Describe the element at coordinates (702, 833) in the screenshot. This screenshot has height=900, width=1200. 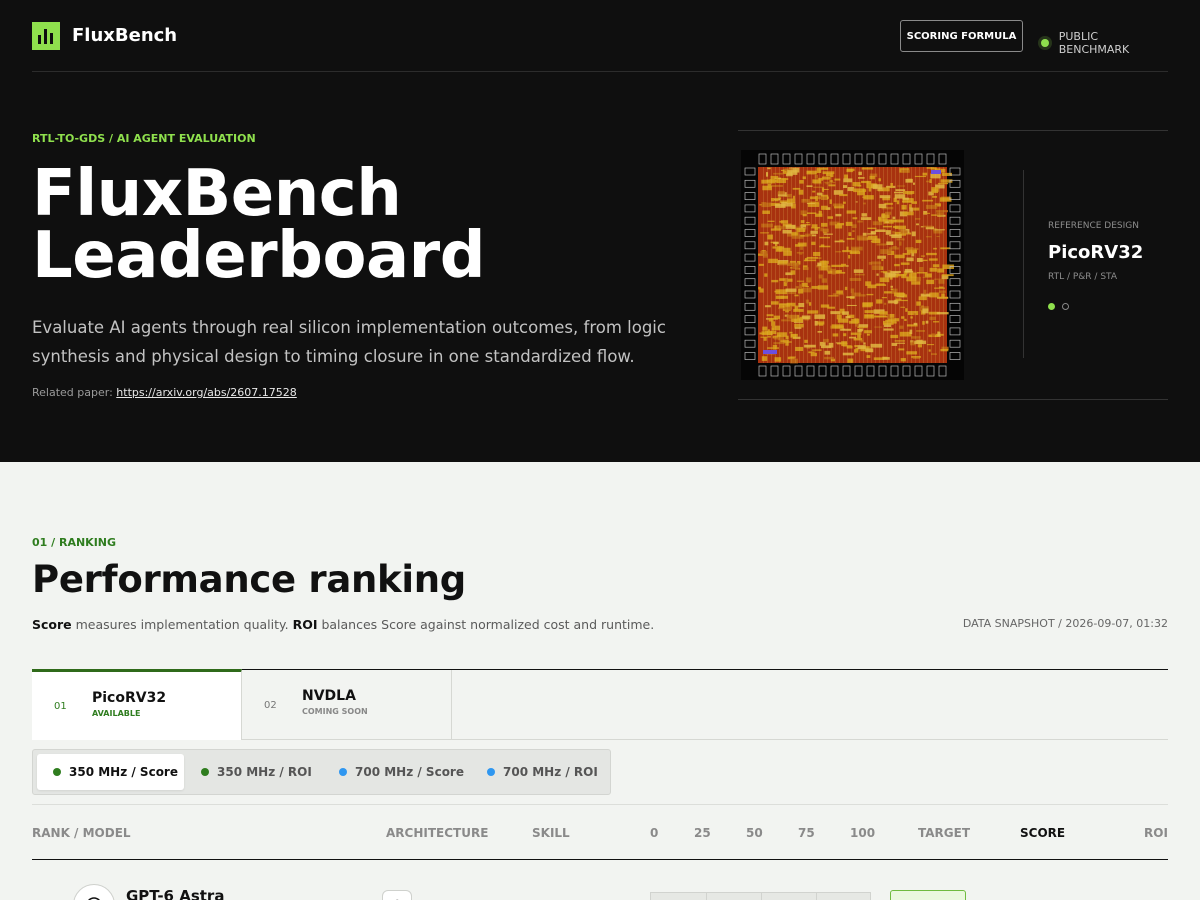
I see `scale-tick-25: 25` at that location.